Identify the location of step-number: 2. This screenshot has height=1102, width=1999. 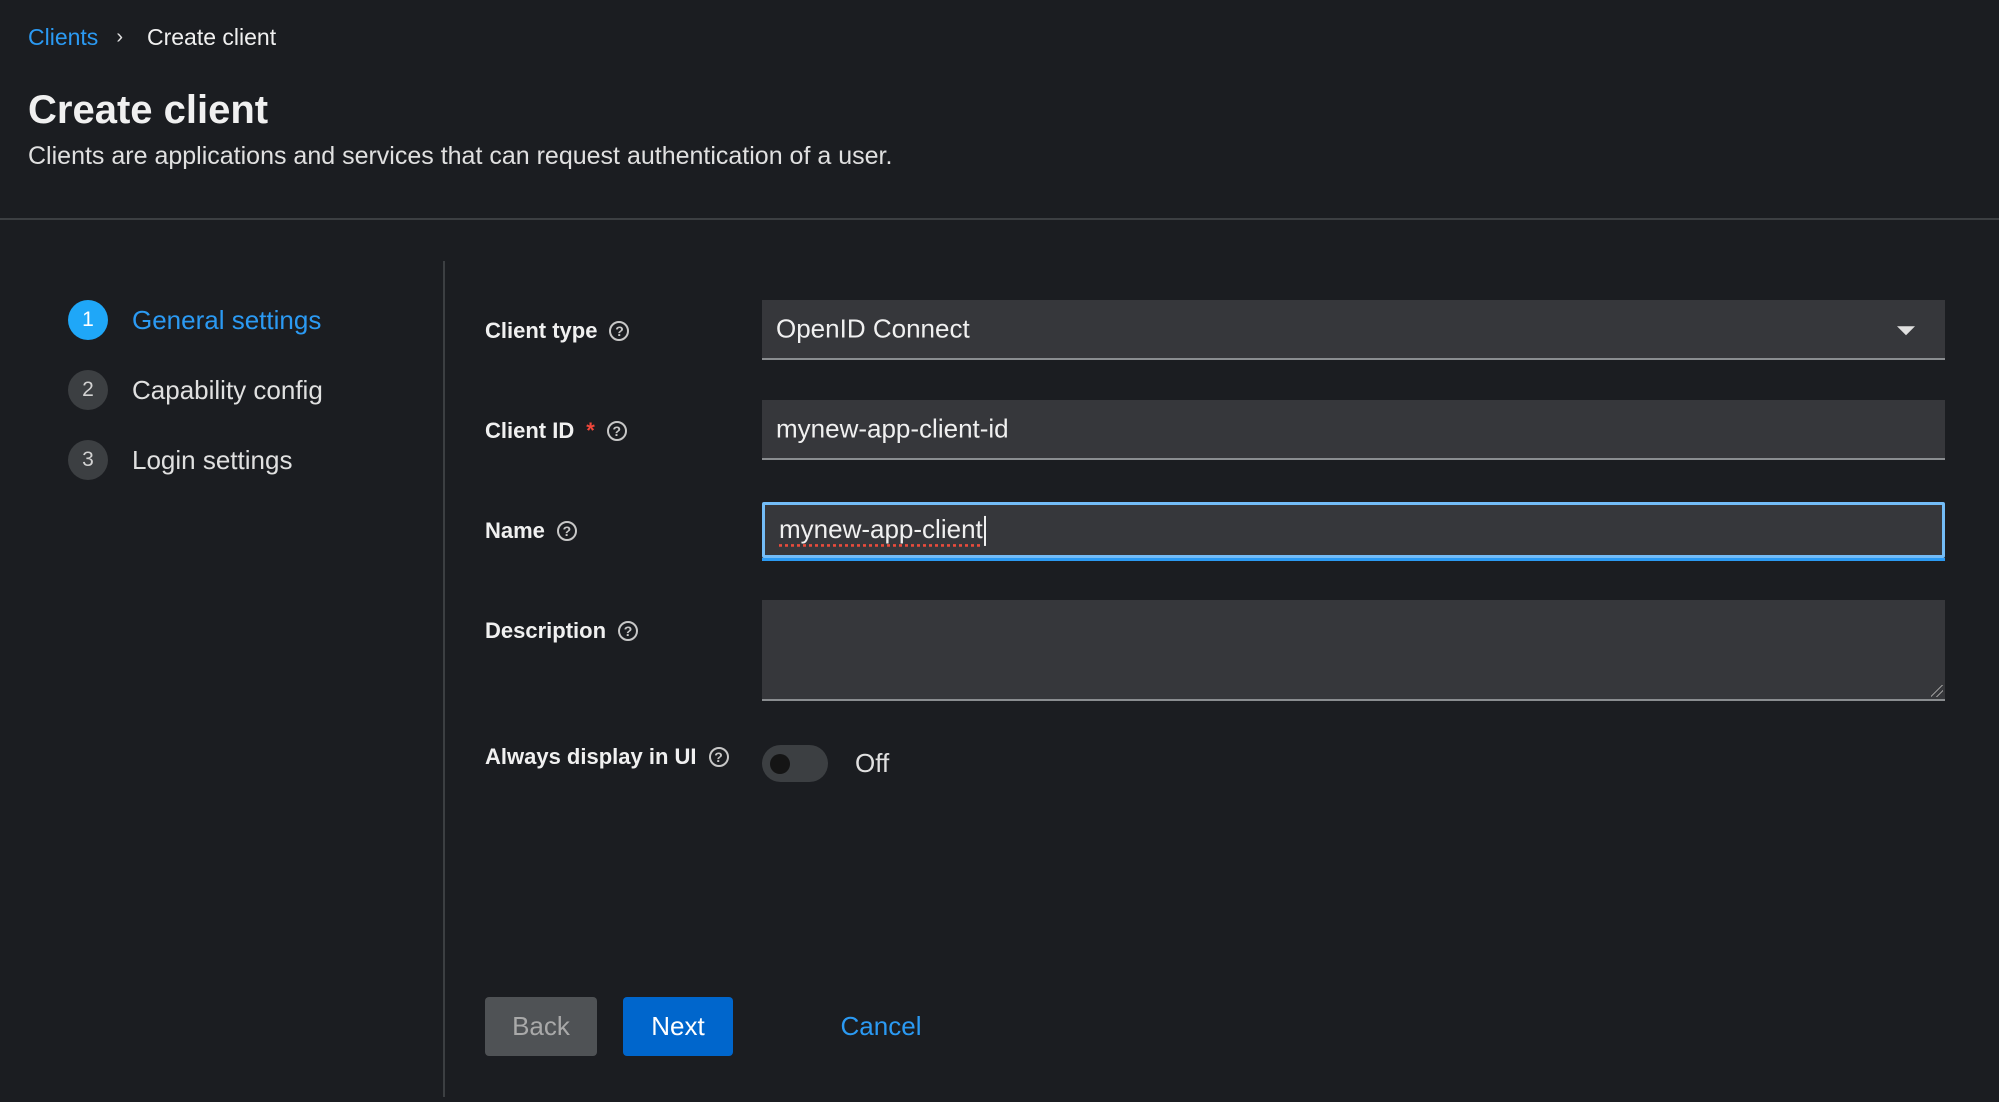
(88, 390).